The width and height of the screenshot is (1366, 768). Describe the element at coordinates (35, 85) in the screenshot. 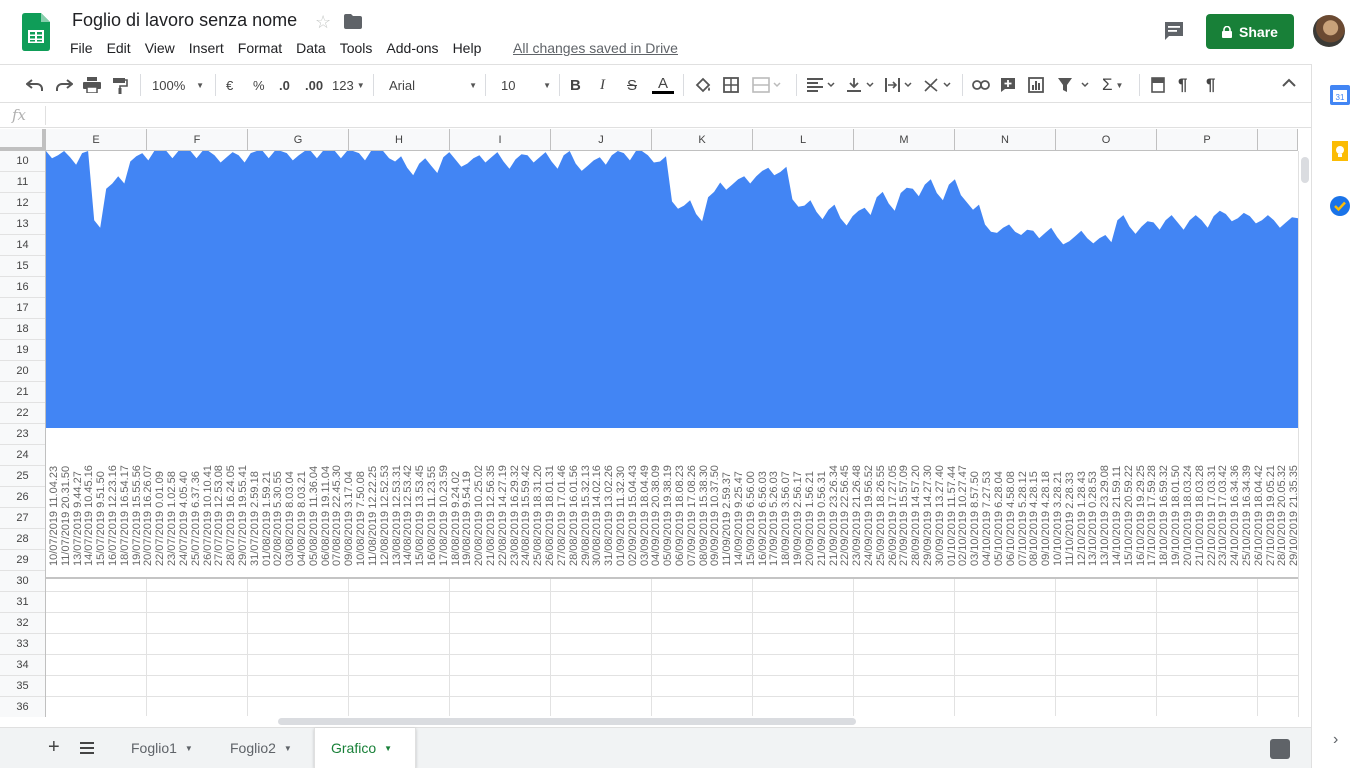

I see `undo-icon` at that location.